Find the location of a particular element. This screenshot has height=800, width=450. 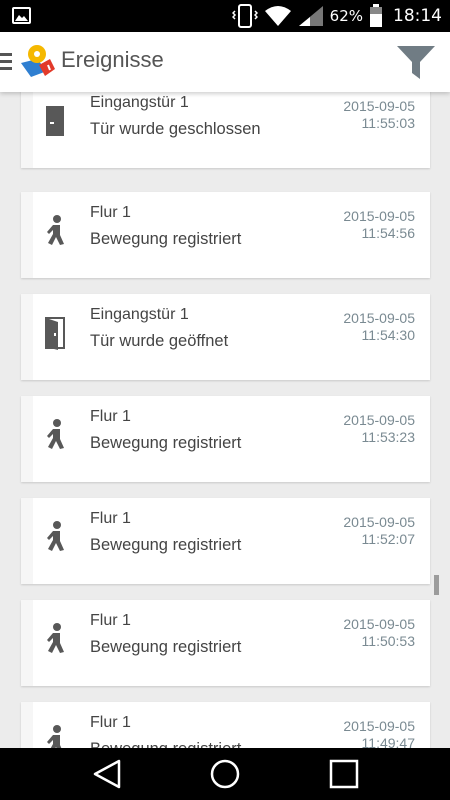

event-time: 11:53:23 is located at coordinates (388, 437).